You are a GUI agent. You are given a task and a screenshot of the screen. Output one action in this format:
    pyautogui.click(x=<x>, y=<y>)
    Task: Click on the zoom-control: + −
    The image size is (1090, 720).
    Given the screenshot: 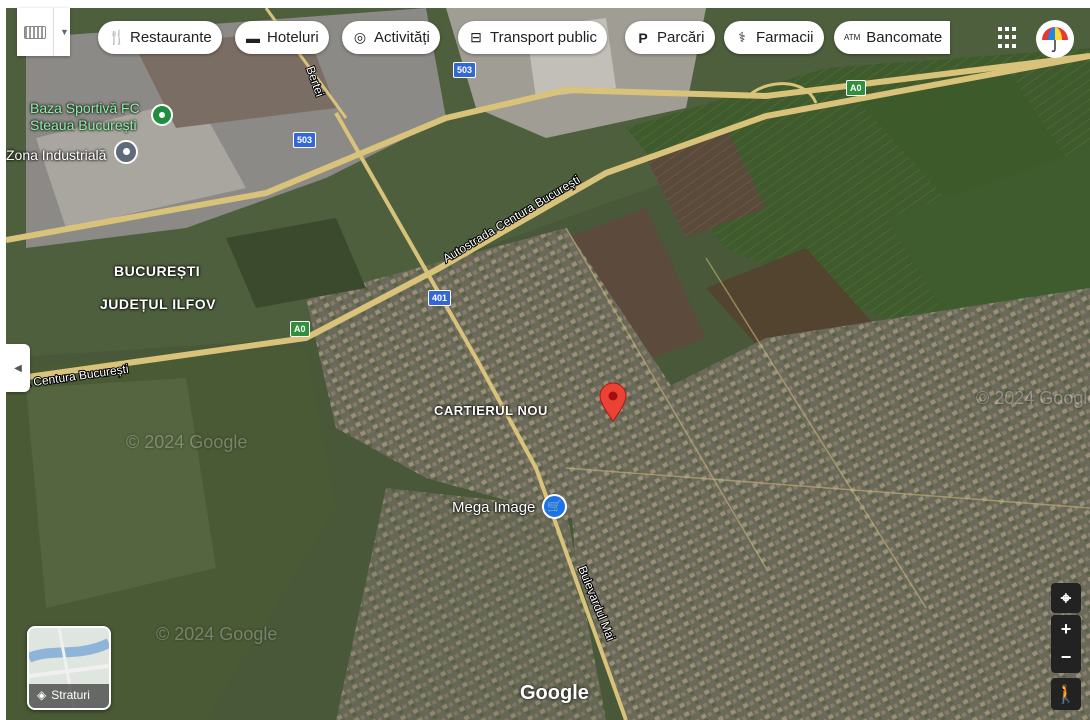 What is the action you would take?
    pyautogui.click(x=1066, y=644)
    